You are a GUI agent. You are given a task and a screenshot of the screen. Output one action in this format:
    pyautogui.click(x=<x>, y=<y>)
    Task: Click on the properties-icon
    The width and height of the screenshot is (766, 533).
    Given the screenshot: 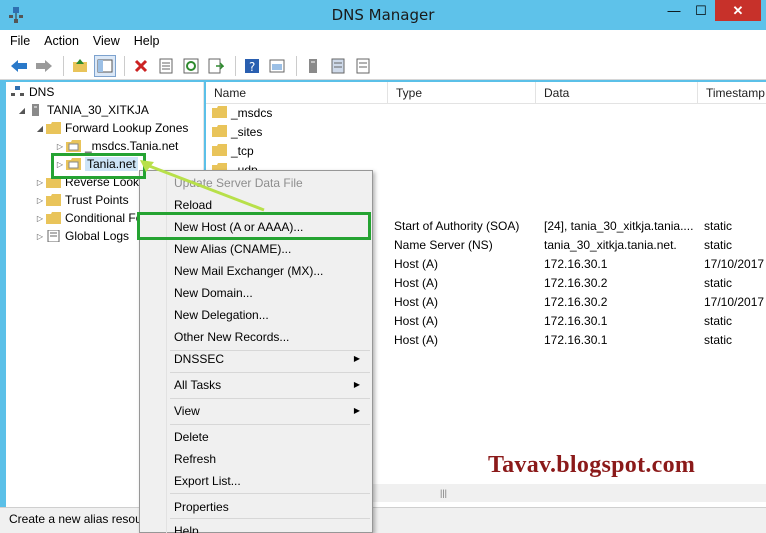 What is the action you would take?
    pyautogui.click(x=166, y=66)
    